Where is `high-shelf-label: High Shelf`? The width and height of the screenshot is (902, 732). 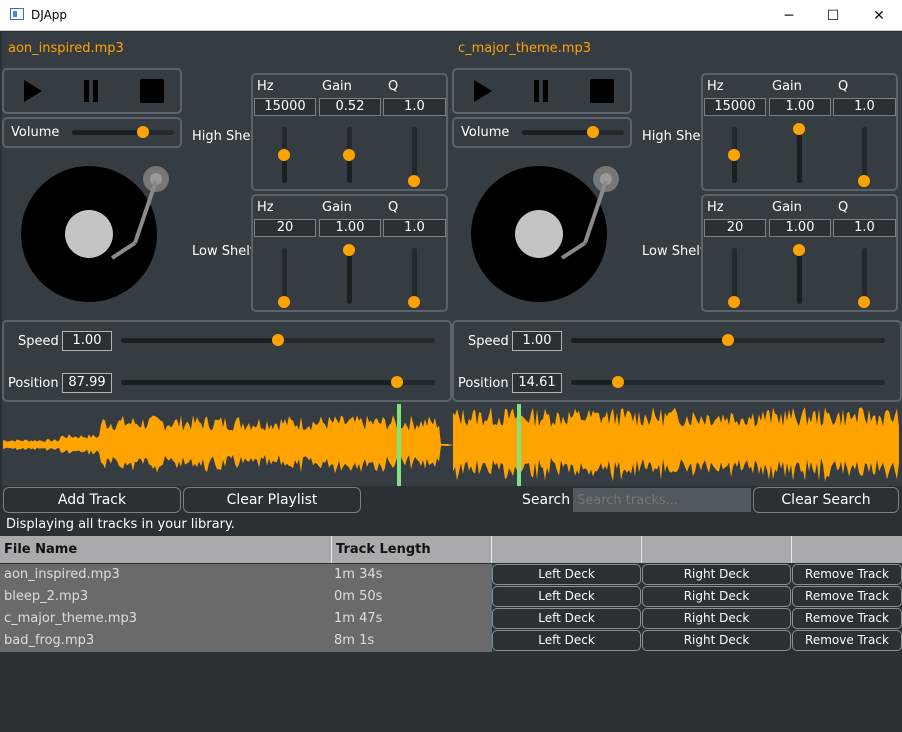
high-shelf-label: High Shelf is located at coordinates (225, 136).